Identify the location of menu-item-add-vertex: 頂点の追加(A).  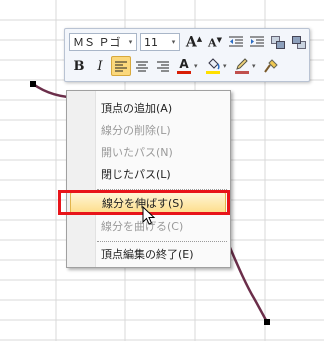
(148, 109).